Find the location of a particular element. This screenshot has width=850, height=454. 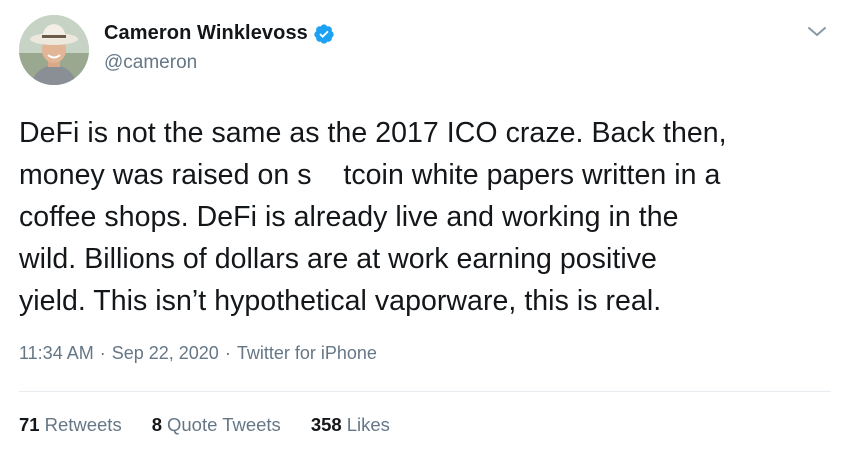

author-name: Cameron Winklevoss is located at coordinates (206, 33).